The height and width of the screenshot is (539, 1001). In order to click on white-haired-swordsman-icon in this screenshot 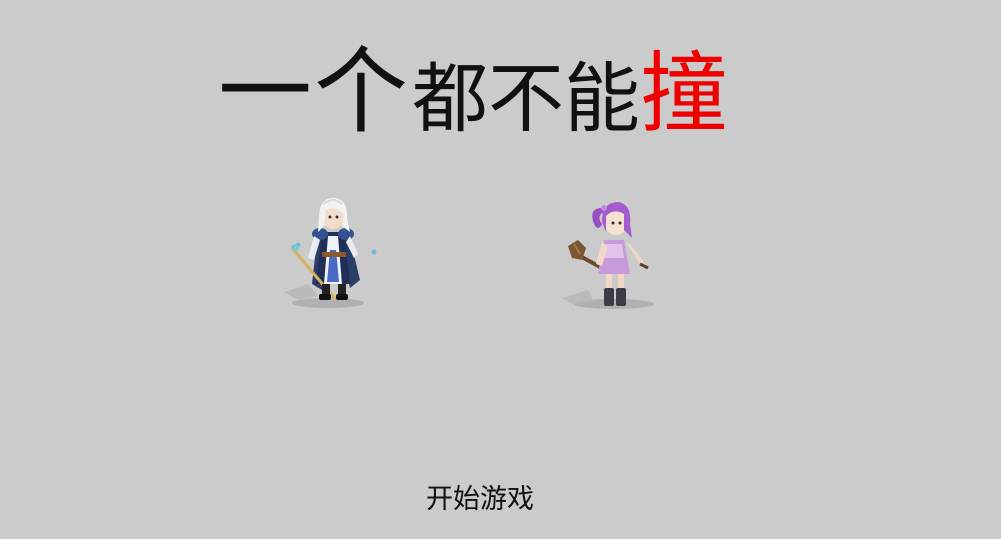, I will do `click(330, 253)`.